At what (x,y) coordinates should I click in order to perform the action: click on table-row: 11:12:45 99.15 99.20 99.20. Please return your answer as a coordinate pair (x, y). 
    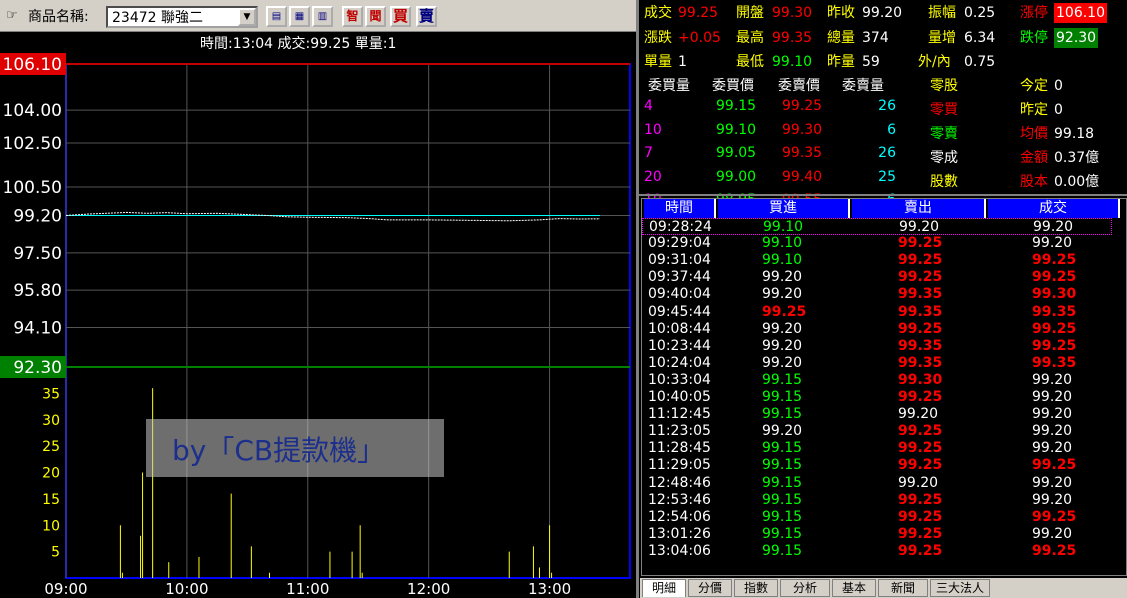
    Looking at the image, I should click on (877, 414).